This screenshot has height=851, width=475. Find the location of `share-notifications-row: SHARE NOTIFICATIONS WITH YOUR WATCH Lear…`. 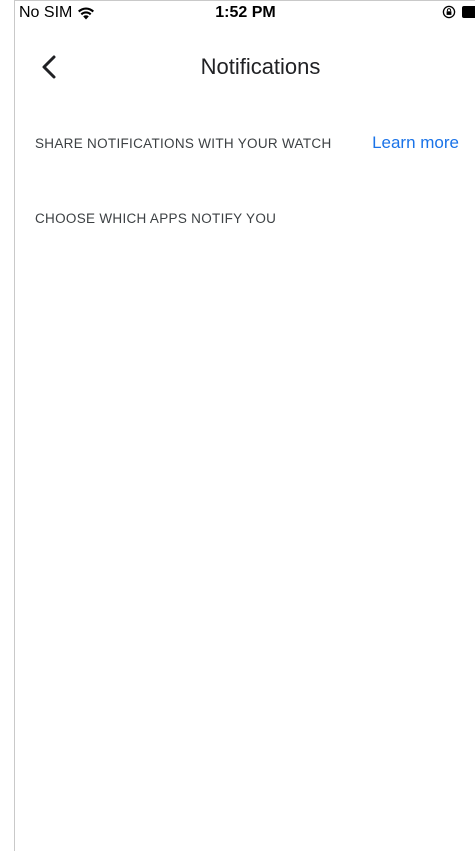

share-notifications-row: SHARE NOTIFICATIONS WITH YOUR WATCH Lear… is located at coordinates (247, 143).